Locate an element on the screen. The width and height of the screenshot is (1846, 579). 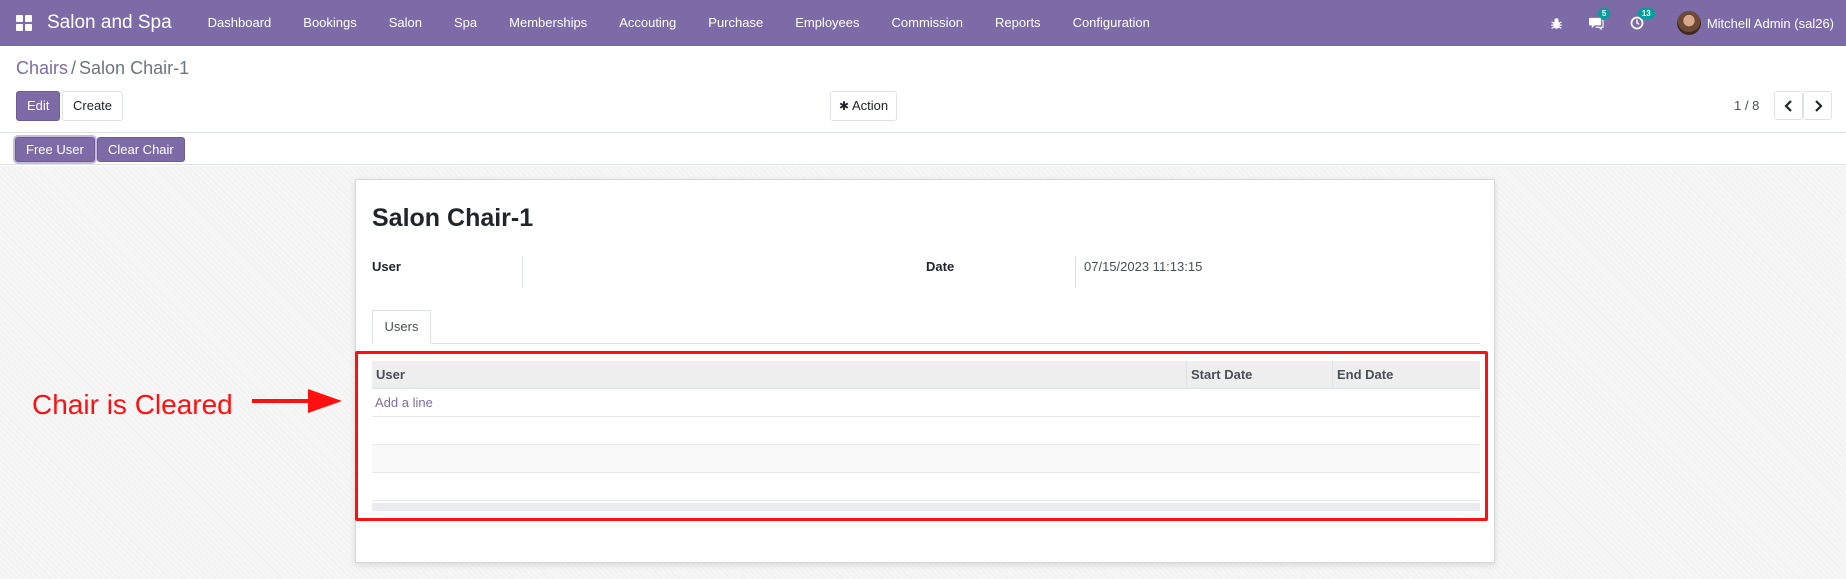
menu-item-employees: Employees is located at coordinates (827, 23).